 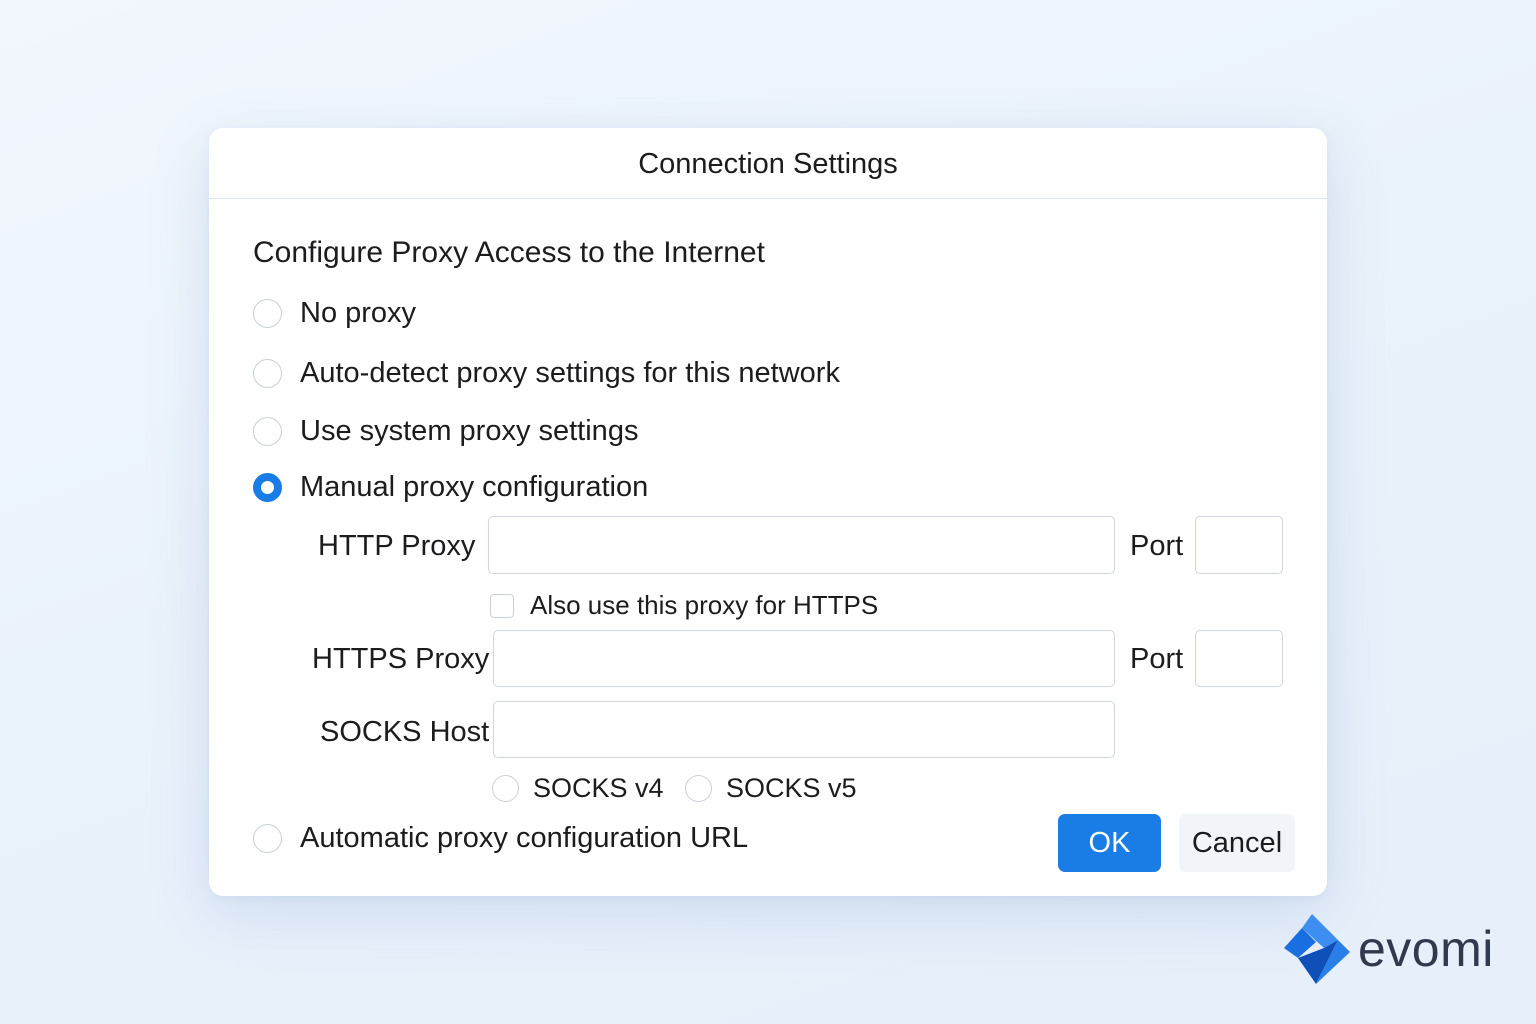 I want to click on ok-button: OK, so click(x=1109, y=843).